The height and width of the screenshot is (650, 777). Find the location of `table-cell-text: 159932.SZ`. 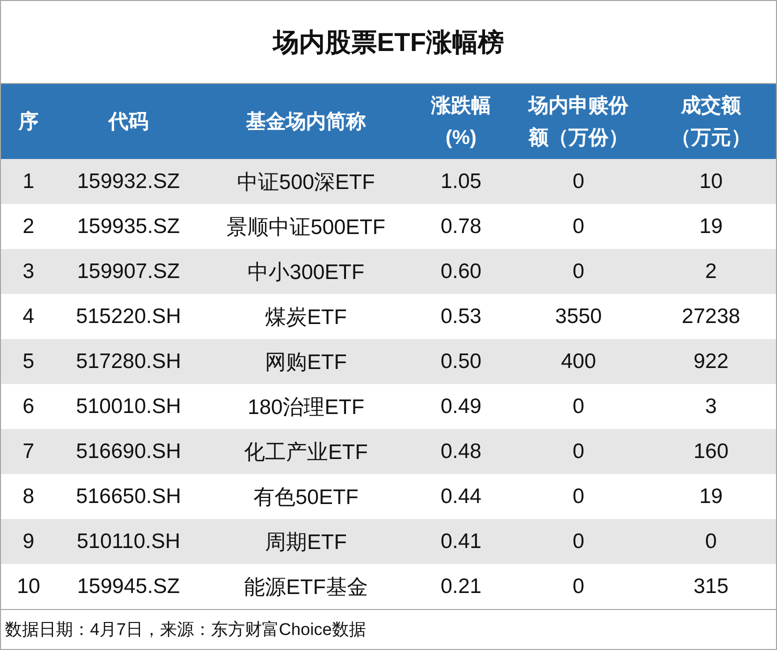

table-cell-text: 159932.SZ is located at coordinates (128, 181).